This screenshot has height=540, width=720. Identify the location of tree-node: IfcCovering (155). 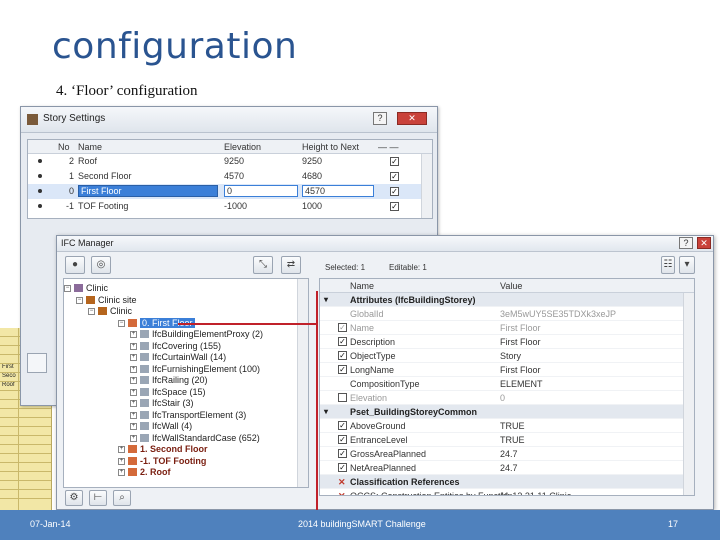
(180, 346).